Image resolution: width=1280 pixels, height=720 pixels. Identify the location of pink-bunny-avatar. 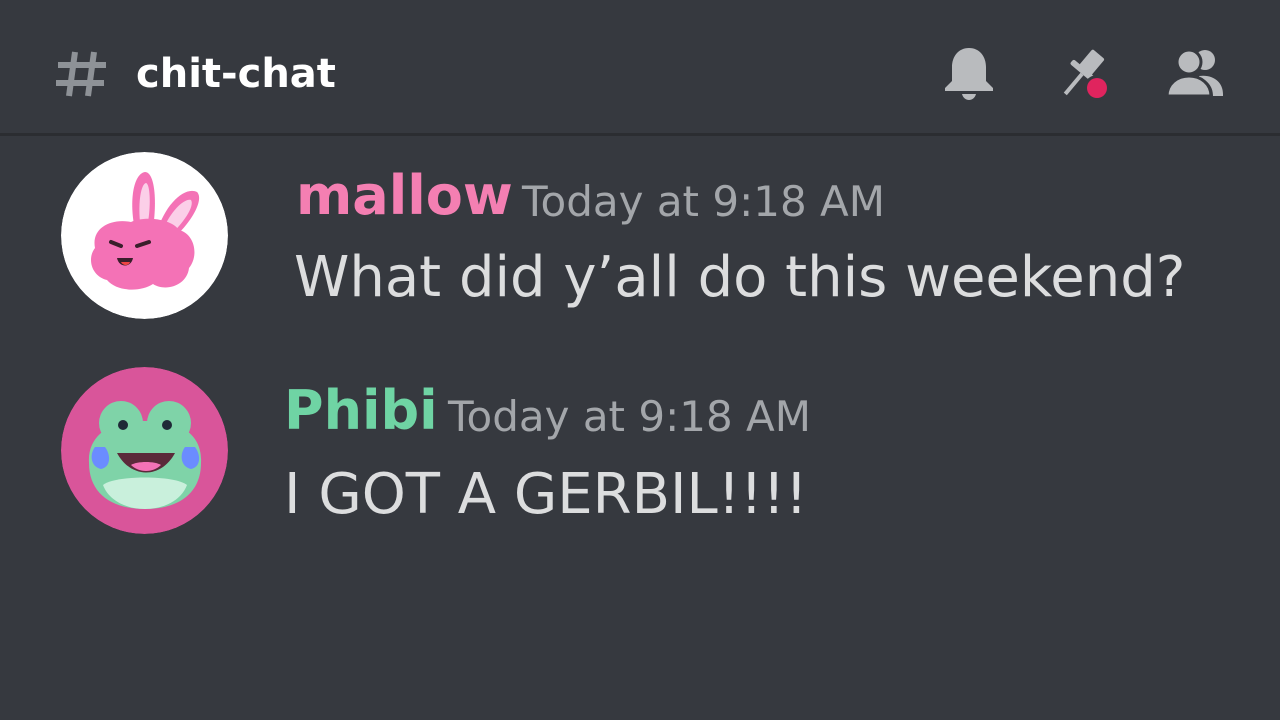
(144, 235).